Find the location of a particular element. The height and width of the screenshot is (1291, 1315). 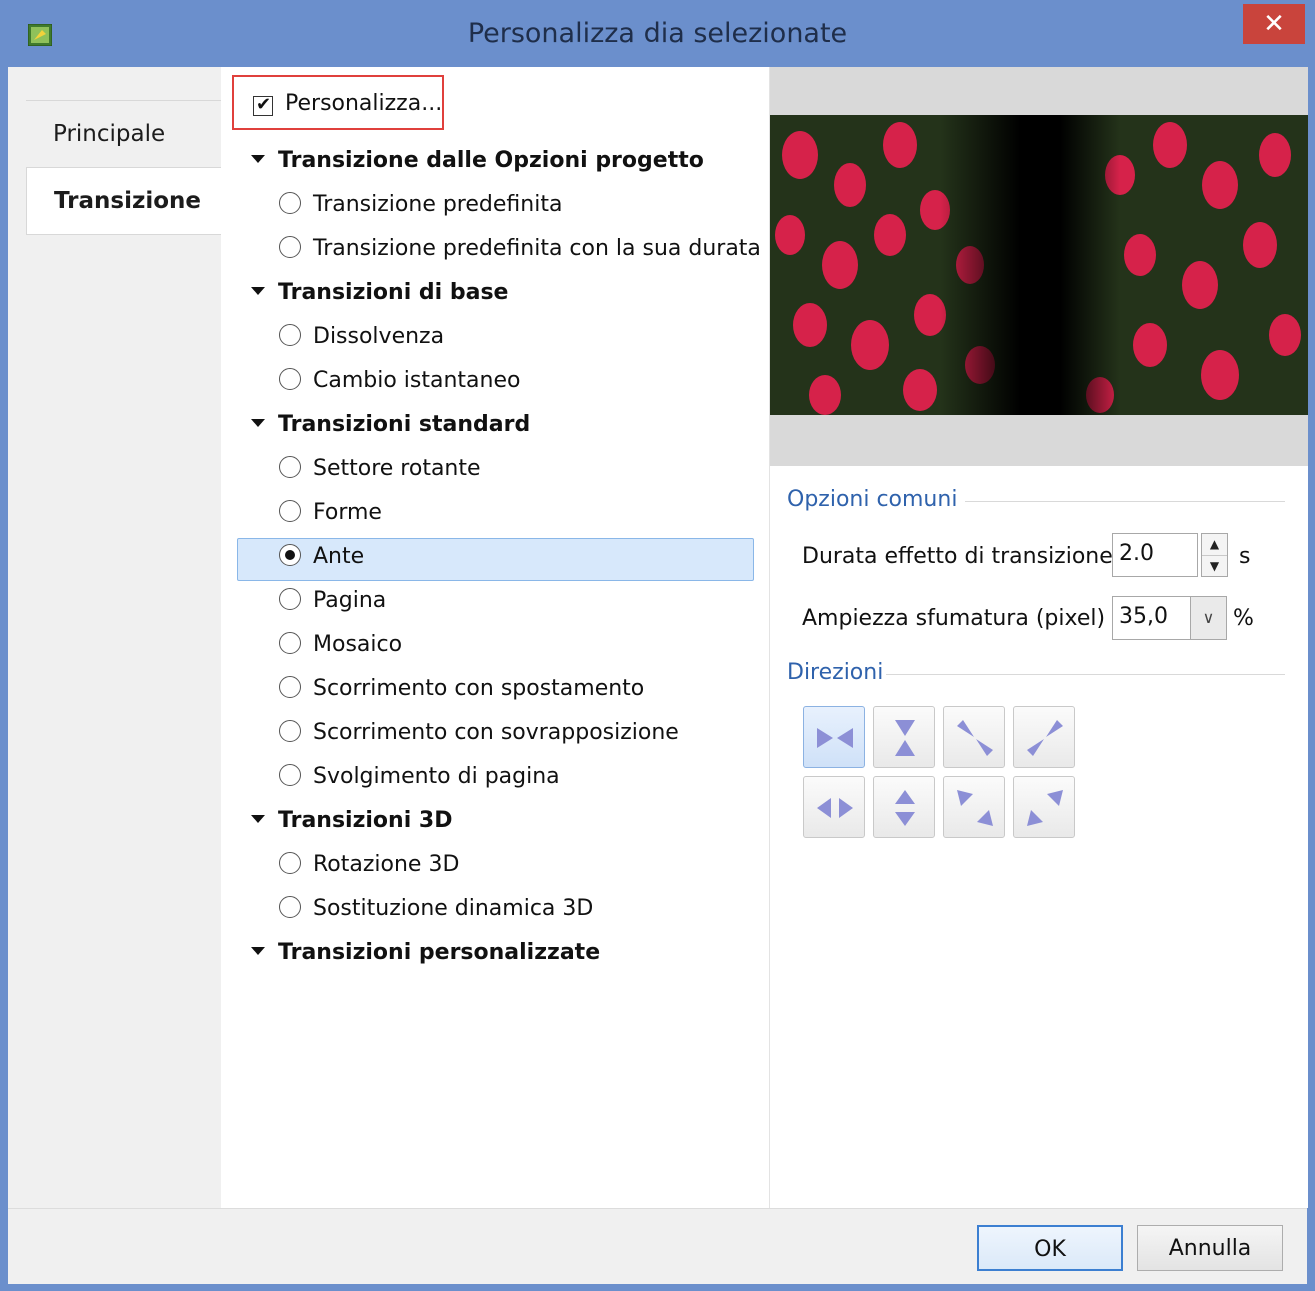

radio-item: Scorrimento con spostamento is located at coordinates (461, 688).